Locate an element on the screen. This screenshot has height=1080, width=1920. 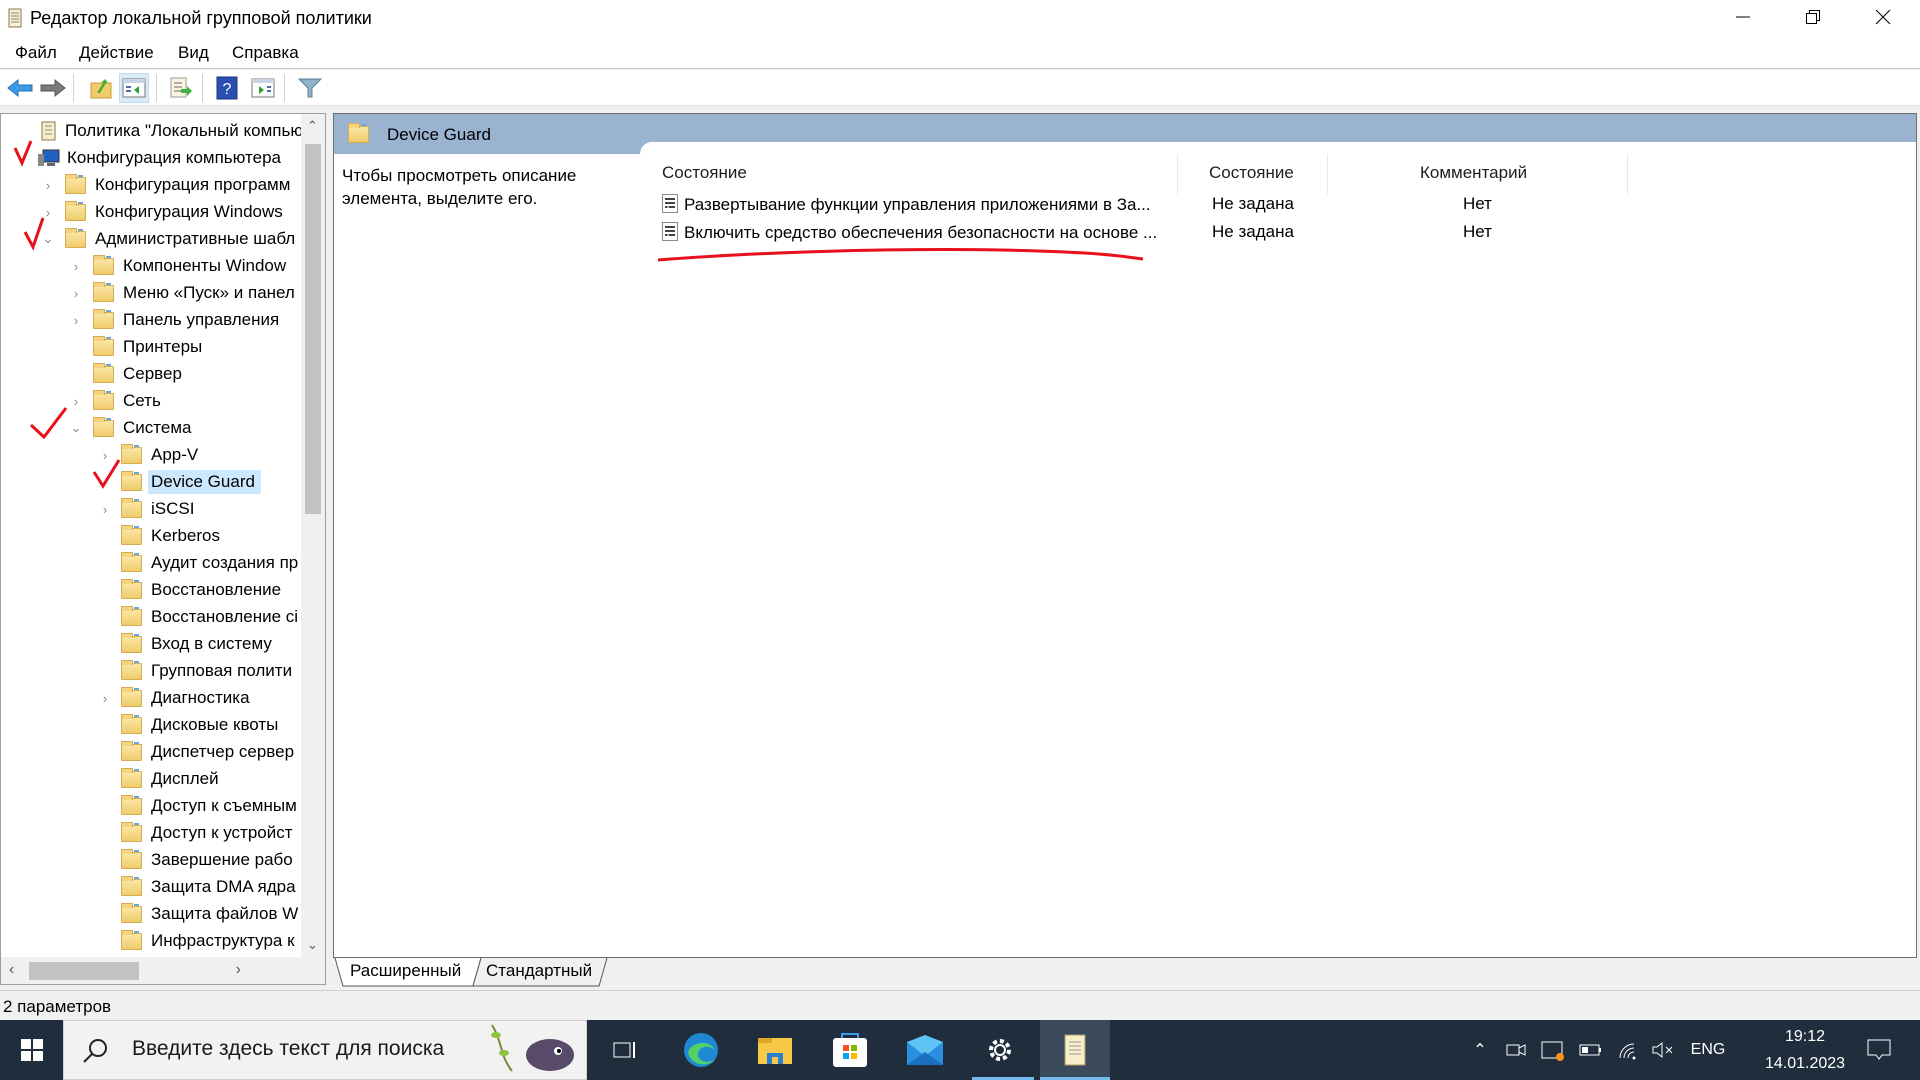
show-hide-tree-button is located at coordinates (134, 88).